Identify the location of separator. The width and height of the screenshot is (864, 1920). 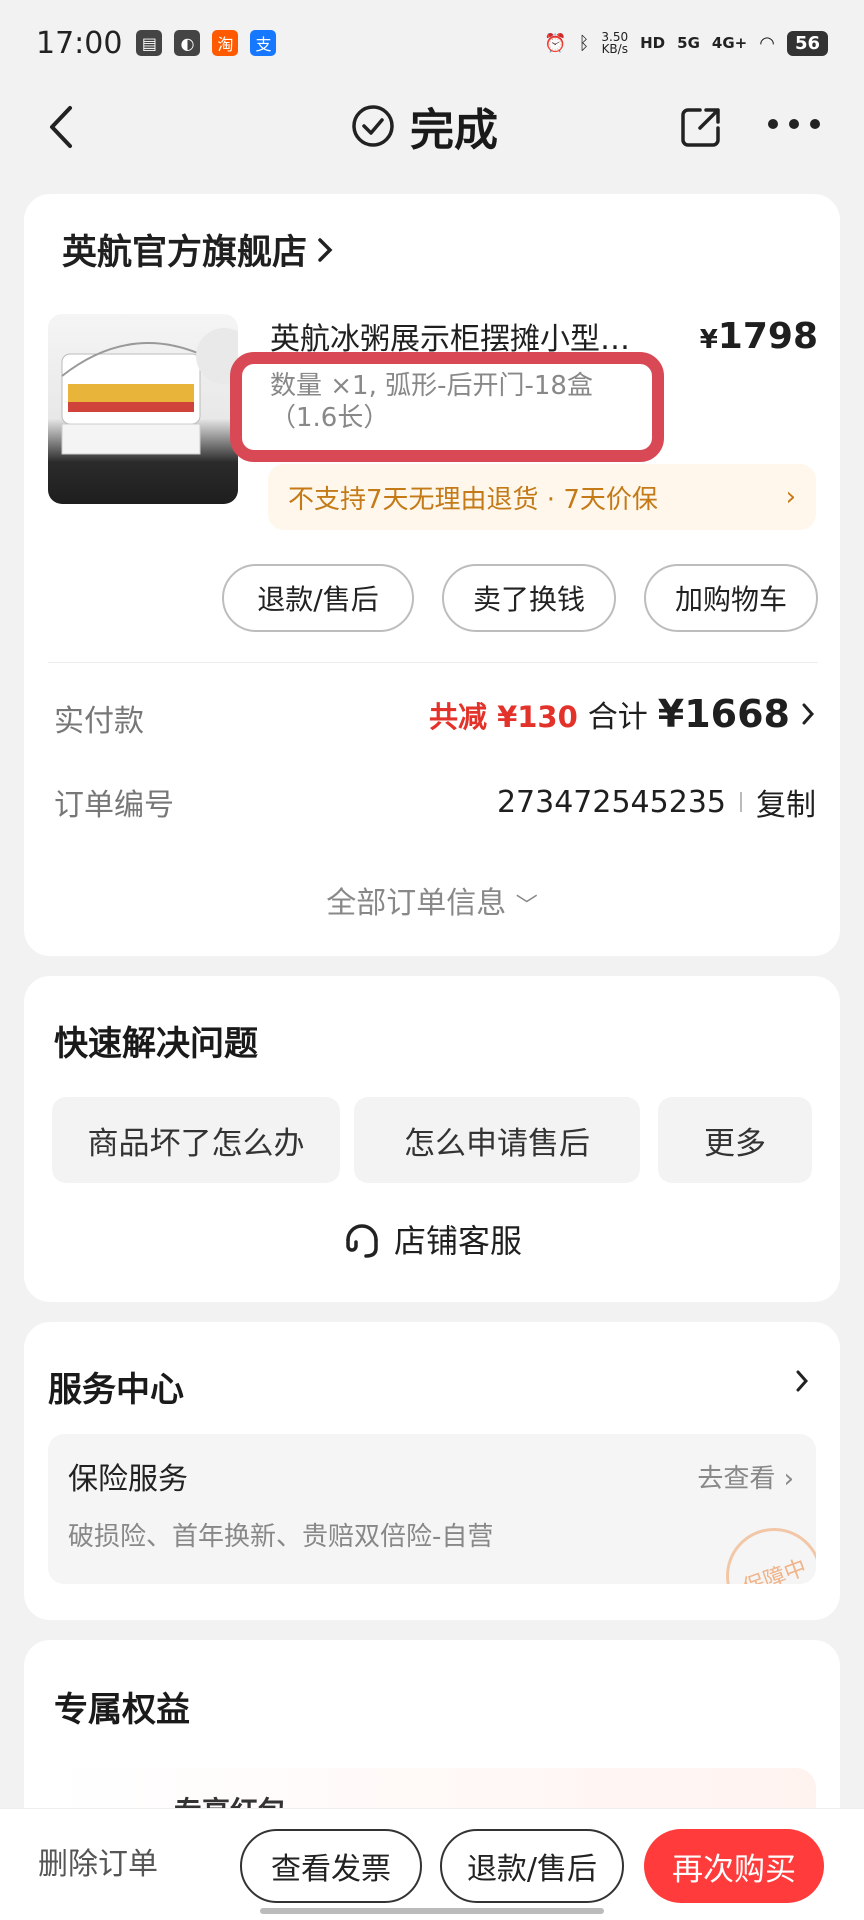
(741, 802).